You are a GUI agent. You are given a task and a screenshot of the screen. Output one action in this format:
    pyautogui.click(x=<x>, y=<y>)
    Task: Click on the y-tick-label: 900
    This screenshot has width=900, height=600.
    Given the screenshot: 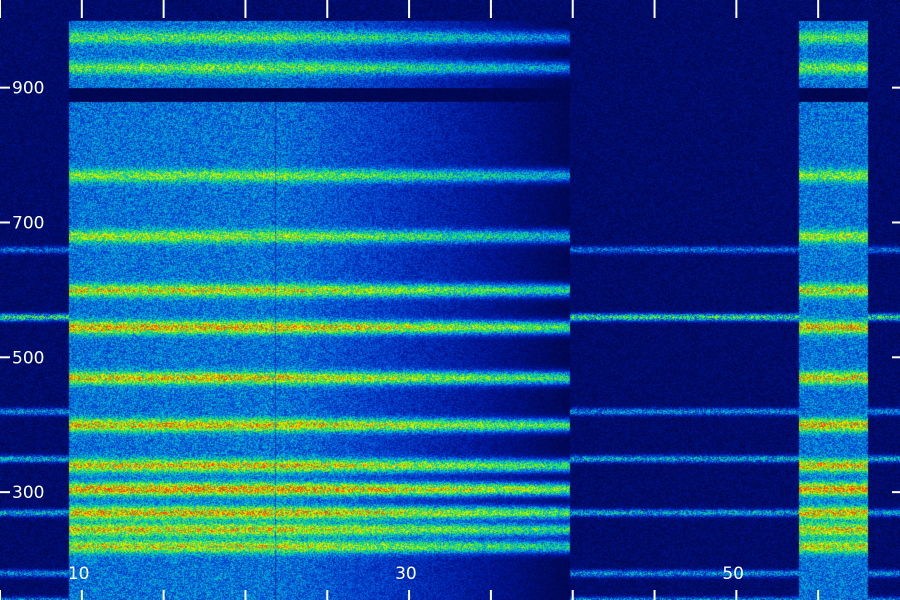 What is the action you would take?
    pyautogui.click(x=28, y=89)
    